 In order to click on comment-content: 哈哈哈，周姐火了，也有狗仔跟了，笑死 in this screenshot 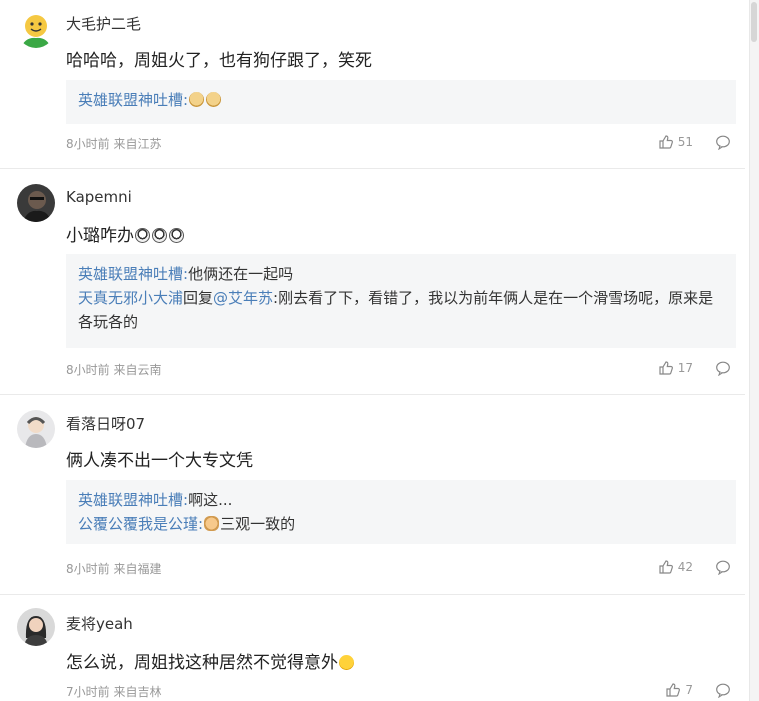, I will do `click(219, 61)`.